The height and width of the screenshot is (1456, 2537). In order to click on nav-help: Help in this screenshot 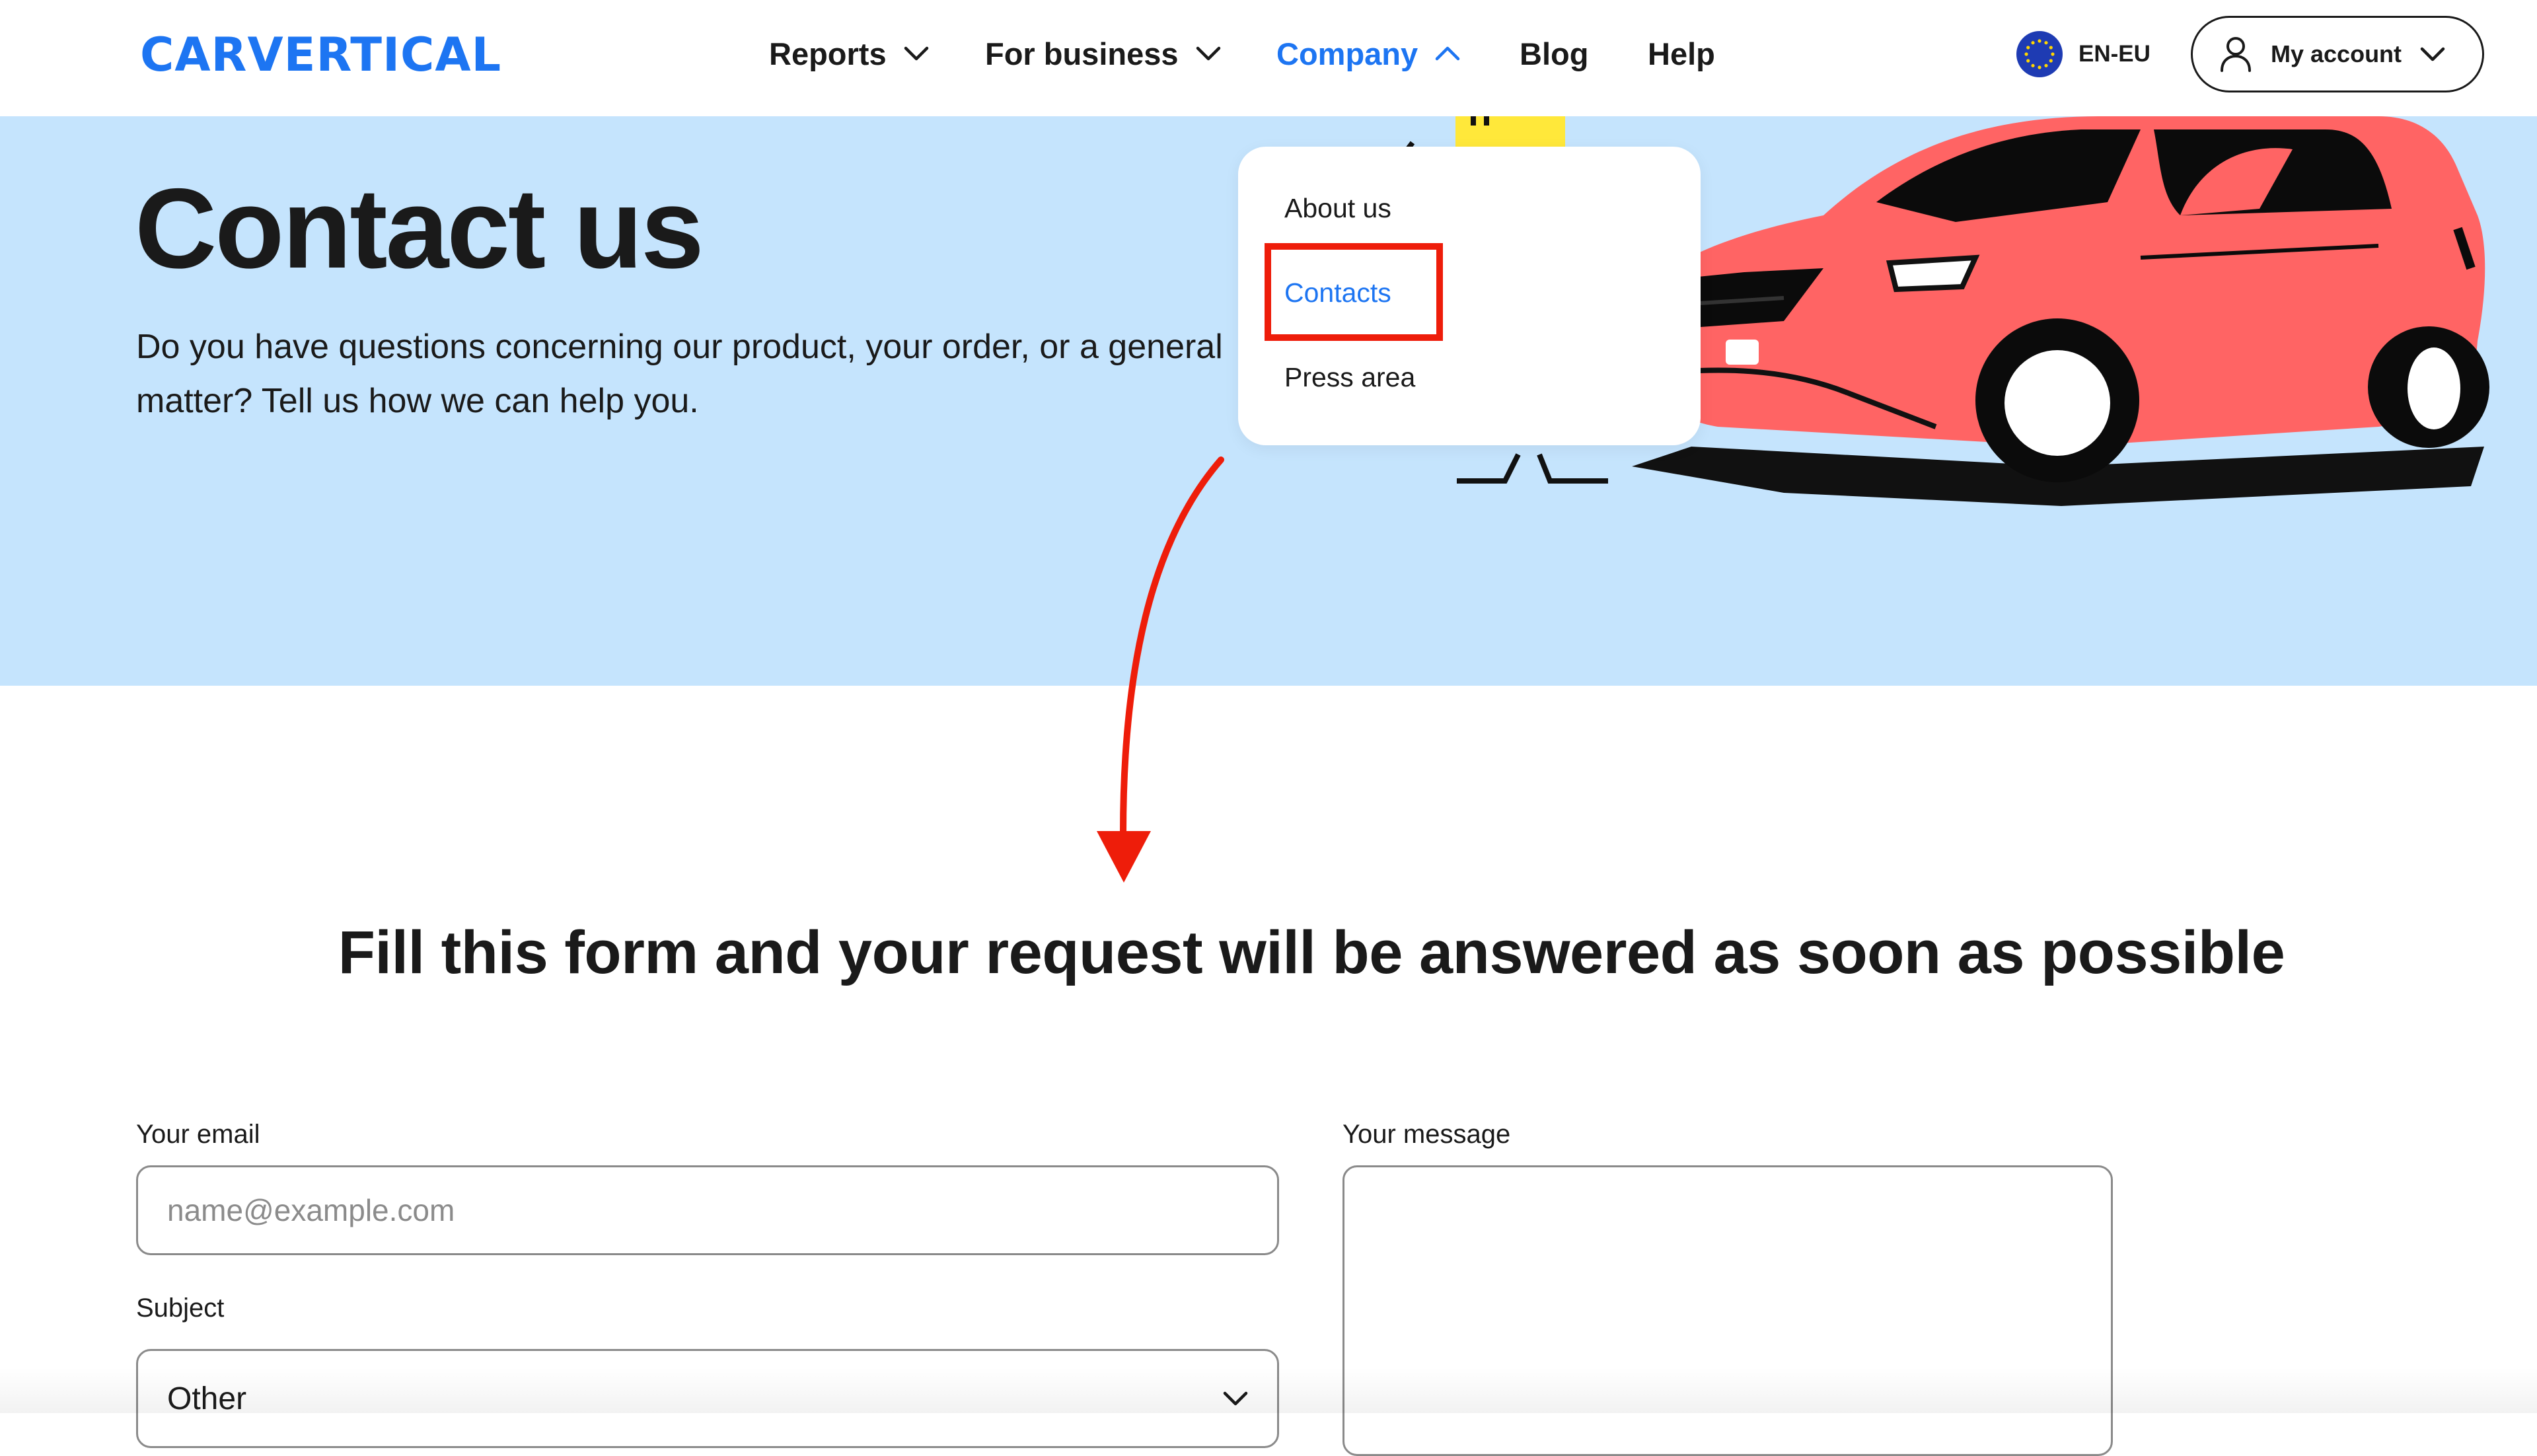, I will do `click(1681, 53)`.